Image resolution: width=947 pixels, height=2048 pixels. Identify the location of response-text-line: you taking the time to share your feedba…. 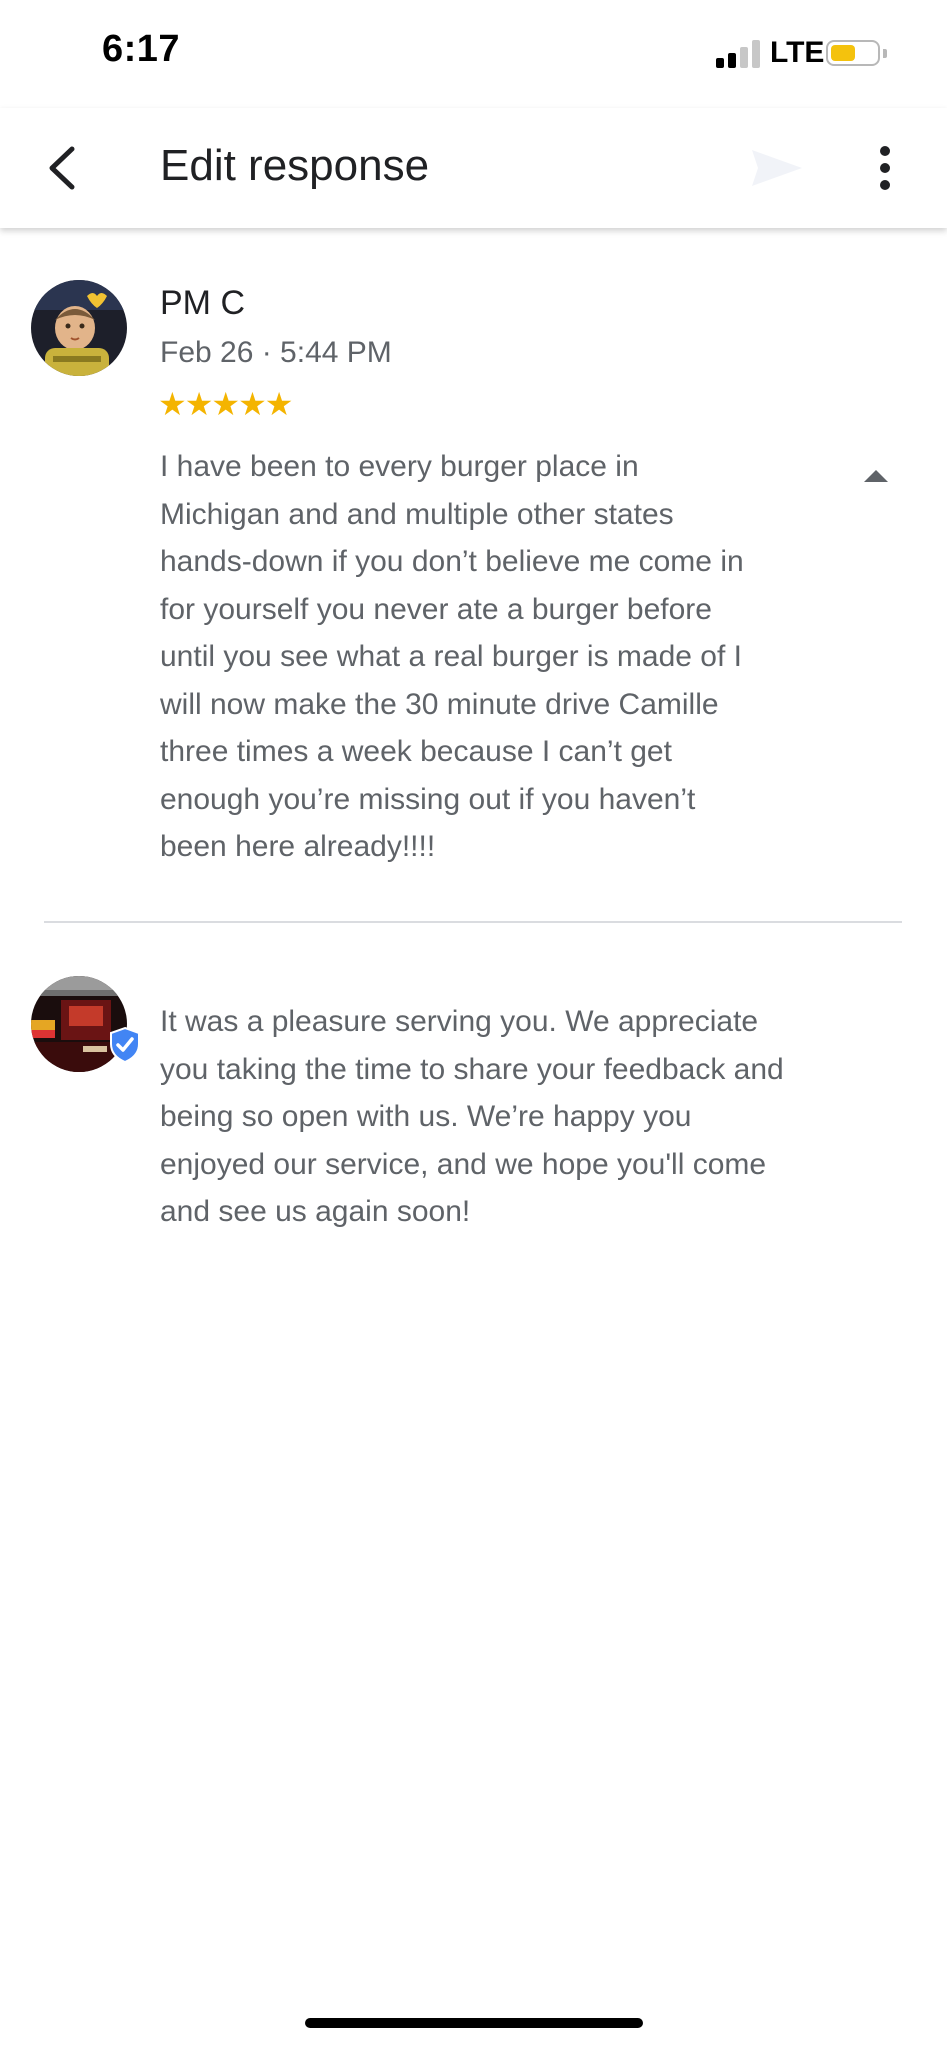
(472, 1069).